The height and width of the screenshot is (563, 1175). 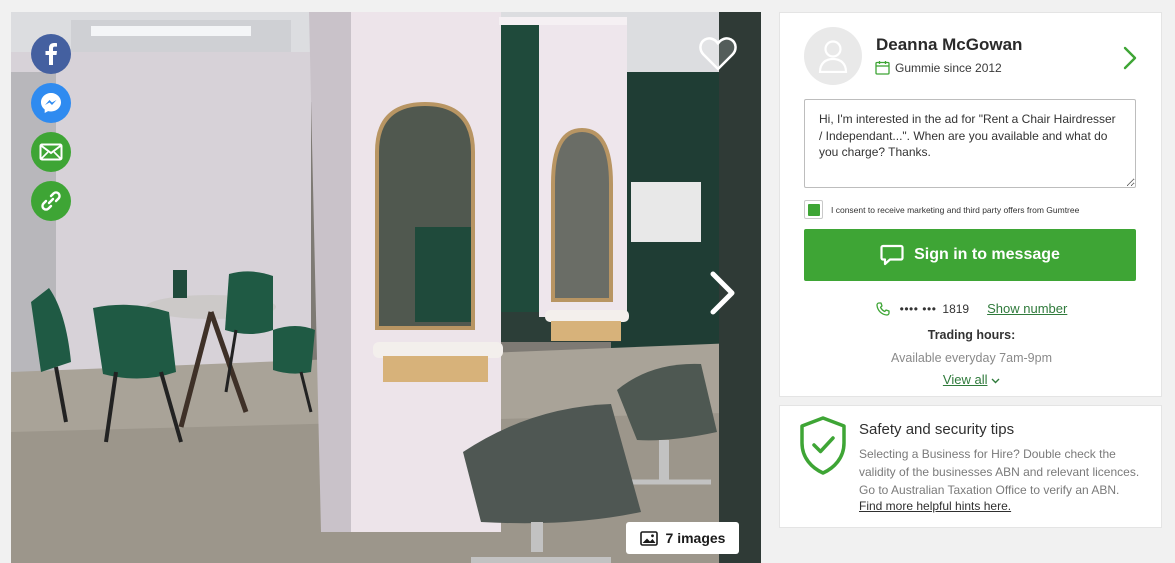 I want to click on phone-masked: •••• •••, so click(x=918, y=308).